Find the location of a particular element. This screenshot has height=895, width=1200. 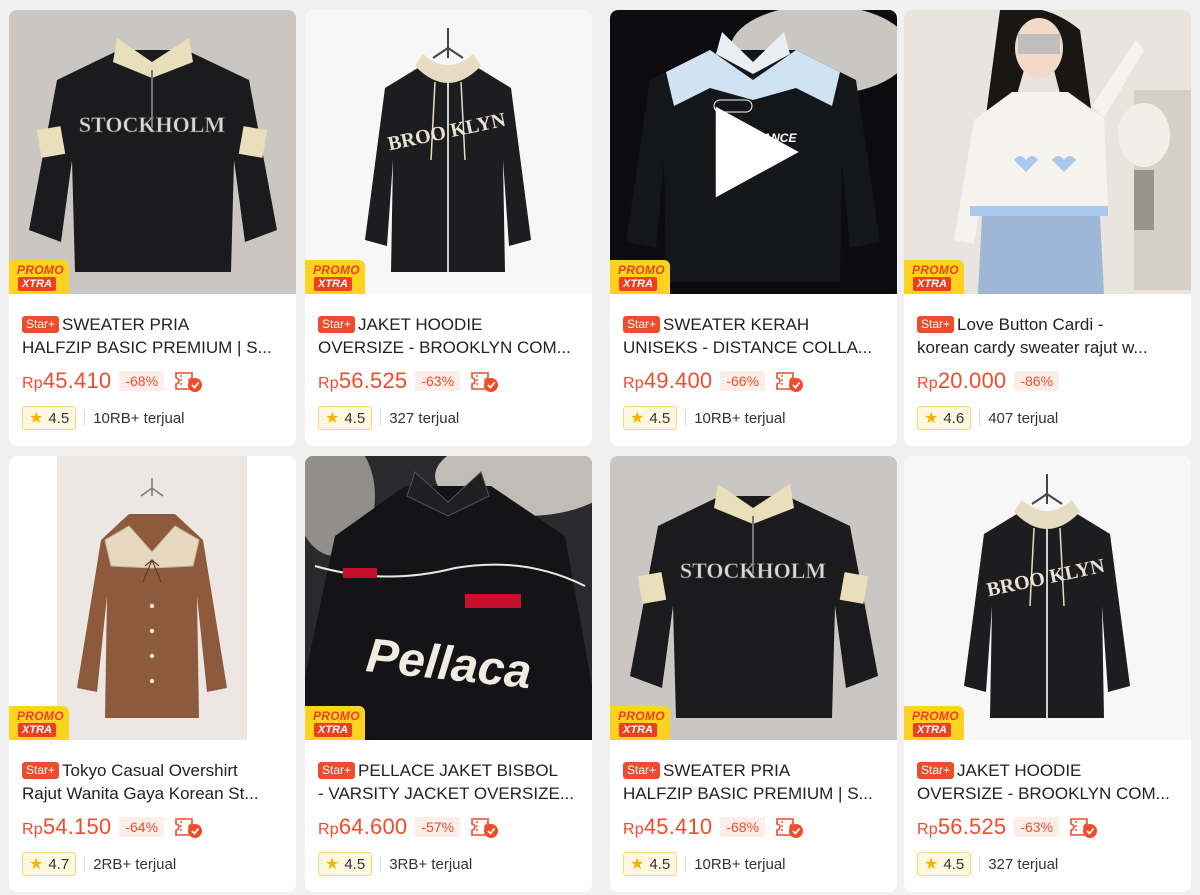

rating-badge: ★ 4.7 is located at coordinates (49, 864).